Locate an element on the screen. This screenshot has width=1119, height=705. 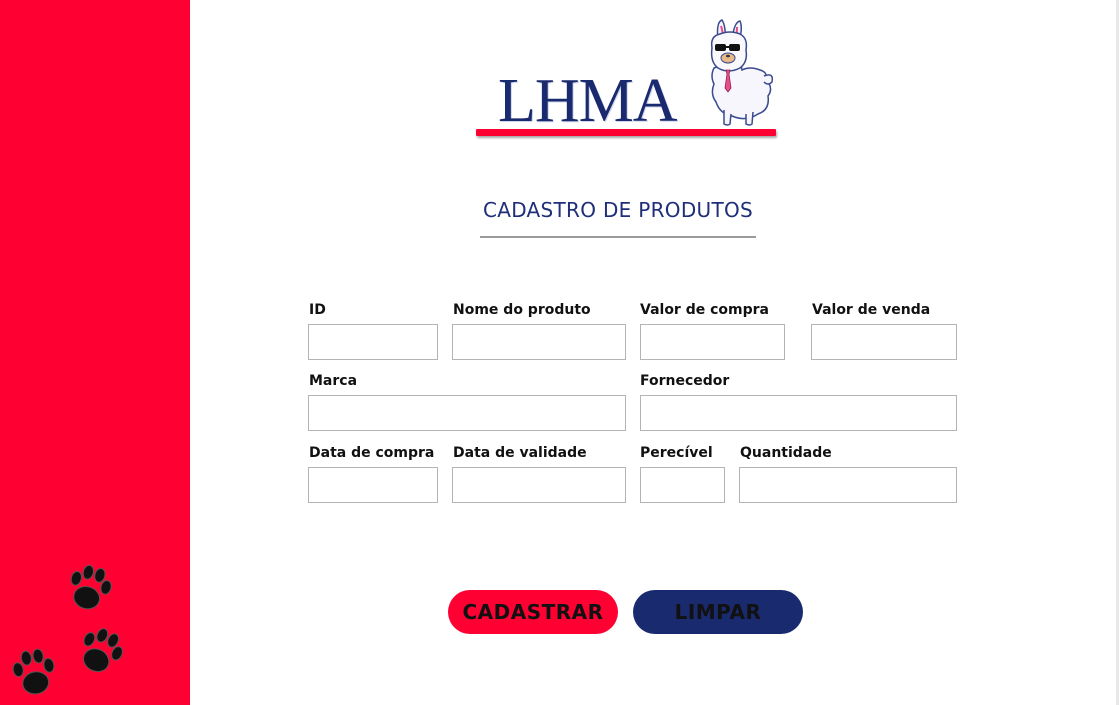
title-divider is located at coordinates (618, 237).